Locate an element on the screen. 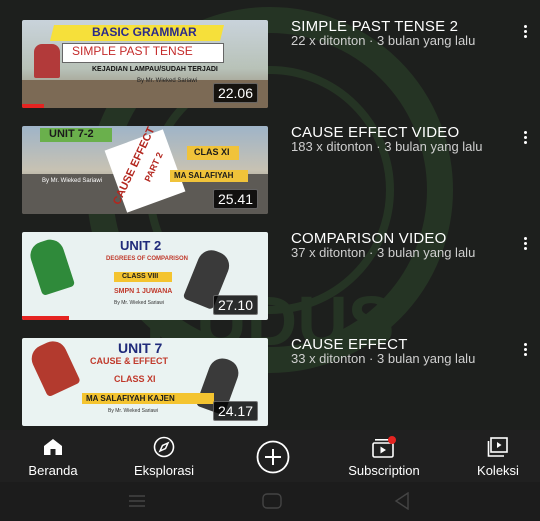  nav-create is located at coordinates (273, 456).